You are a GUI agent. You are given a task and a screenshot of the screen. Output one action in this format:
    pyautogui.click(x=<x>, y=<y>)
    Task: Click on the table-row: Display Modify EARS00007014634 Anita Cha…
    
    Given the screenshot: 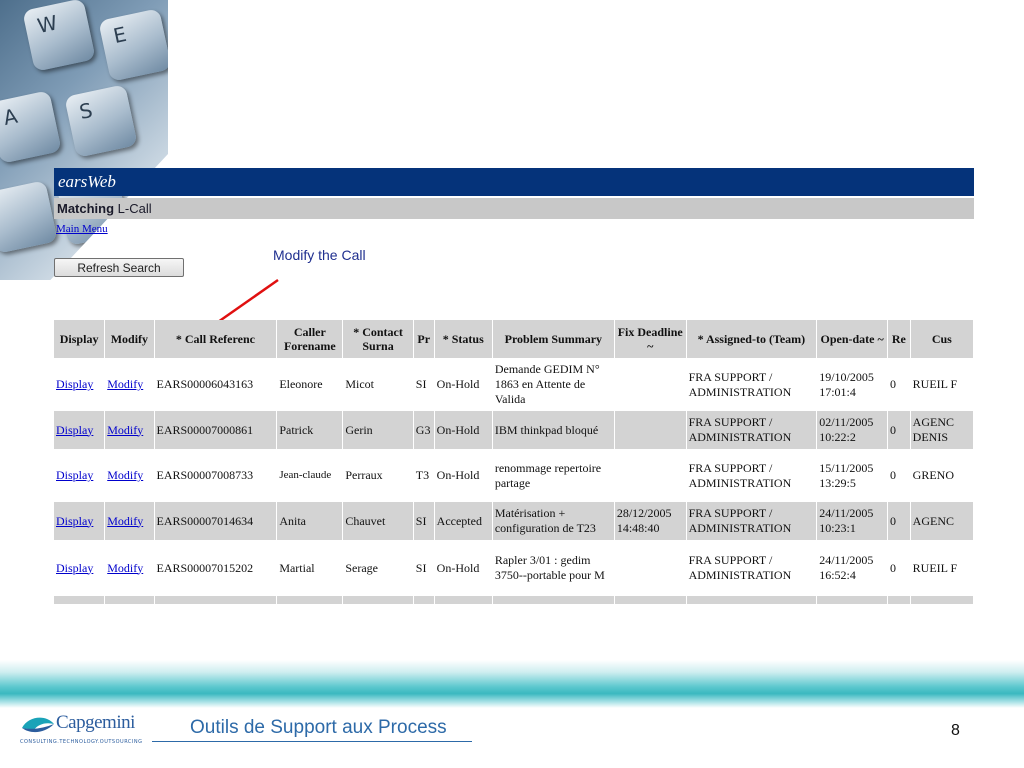 What is the action you would take?
    pyautogui.click(x=514, y=521)
    